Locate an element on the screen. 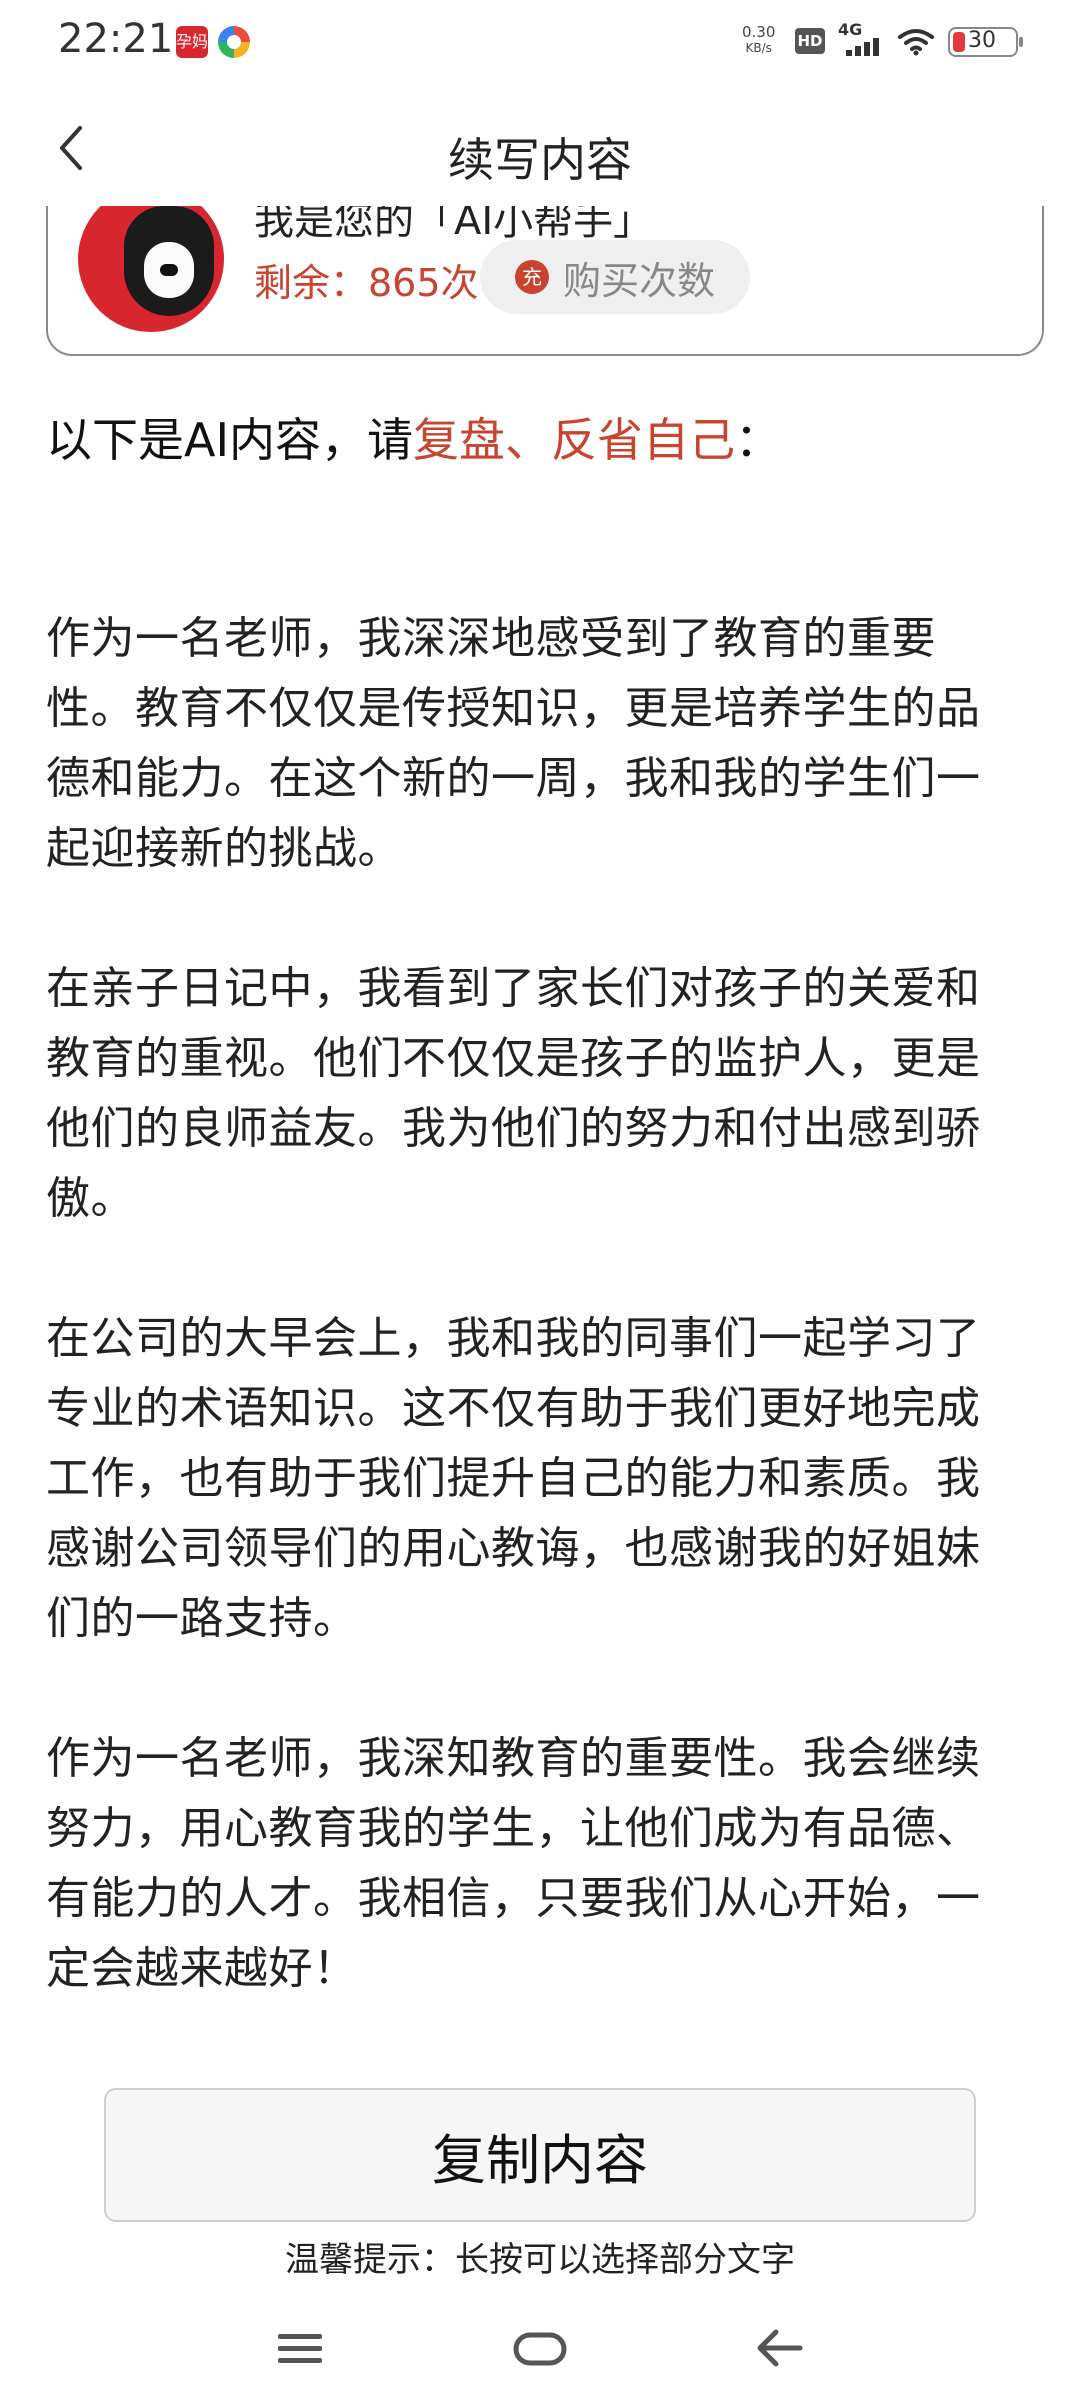 The width and height of the screenshot is (1080, 2400). buy-times-label: 购买次数 is located at coordinates (638, 280).